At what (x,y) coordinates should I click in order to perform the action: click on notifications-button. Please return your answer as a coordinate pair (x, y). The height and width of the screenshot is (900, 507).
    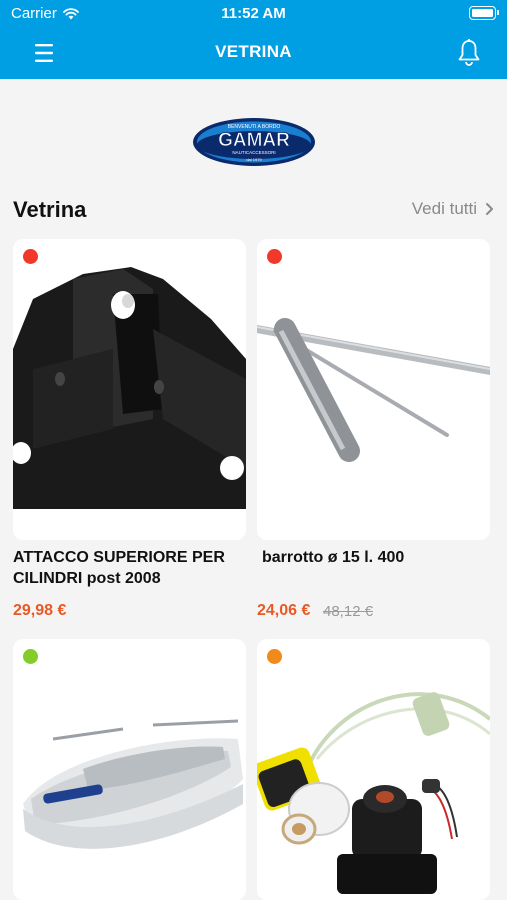
    Looking at the image, I should click on (469, 53).